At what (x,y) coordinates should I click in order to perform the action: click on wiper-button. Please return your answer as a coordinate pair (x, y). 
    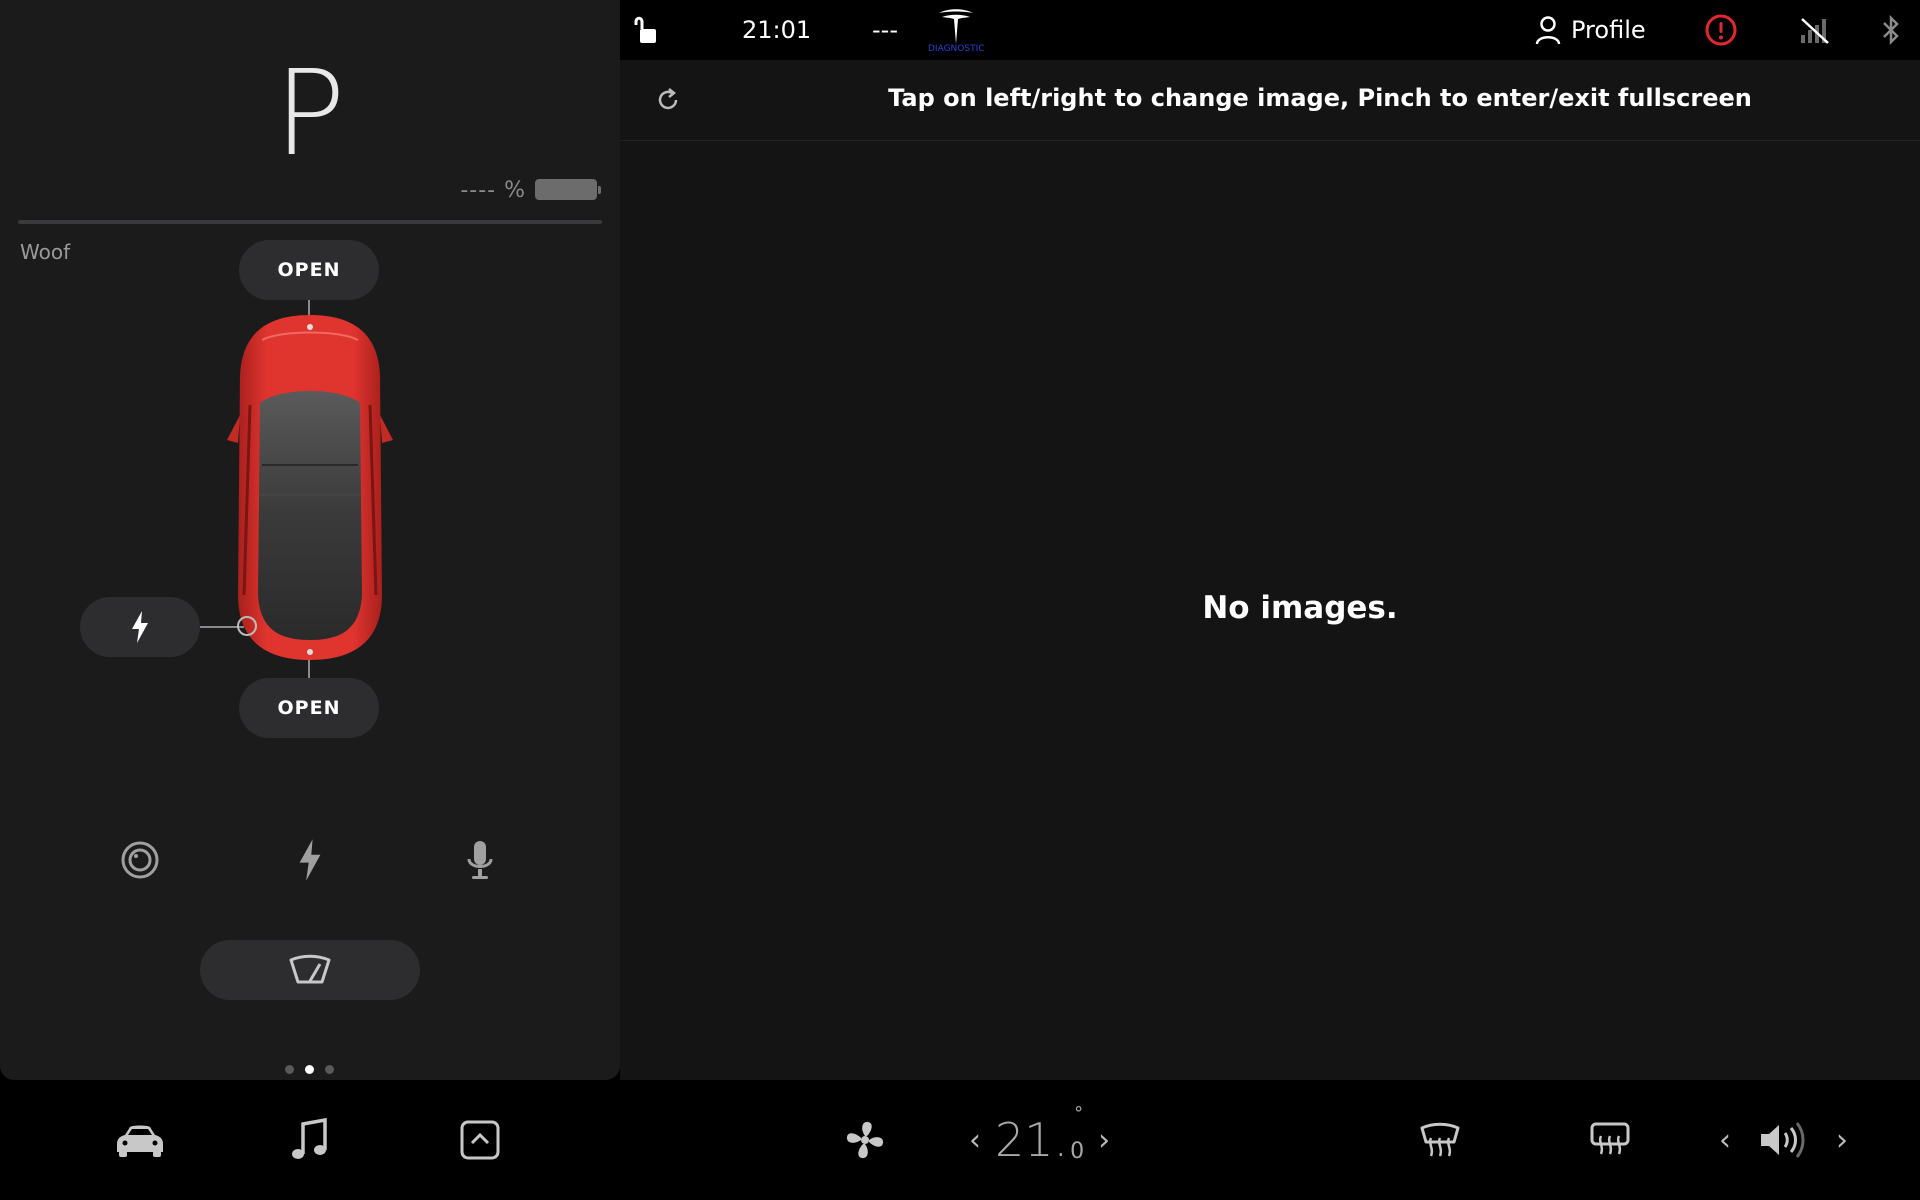
    Looking at the image, I should click on (310, 970).